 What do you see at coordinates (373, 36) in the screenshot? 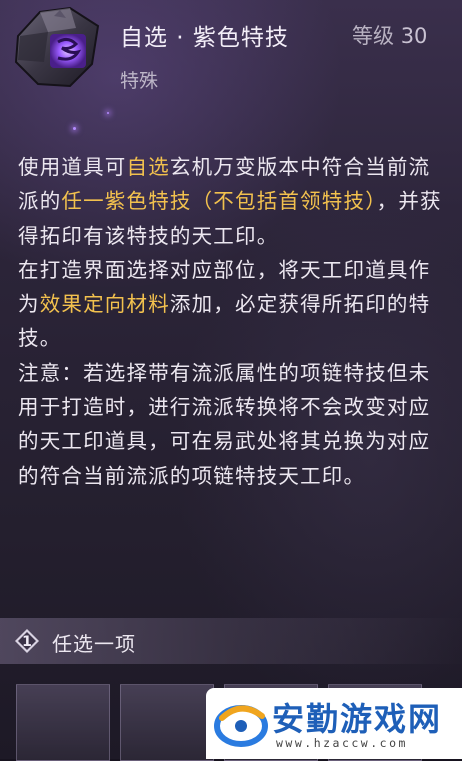
I see `level-label: 等级` at bounding box center [373, 36].